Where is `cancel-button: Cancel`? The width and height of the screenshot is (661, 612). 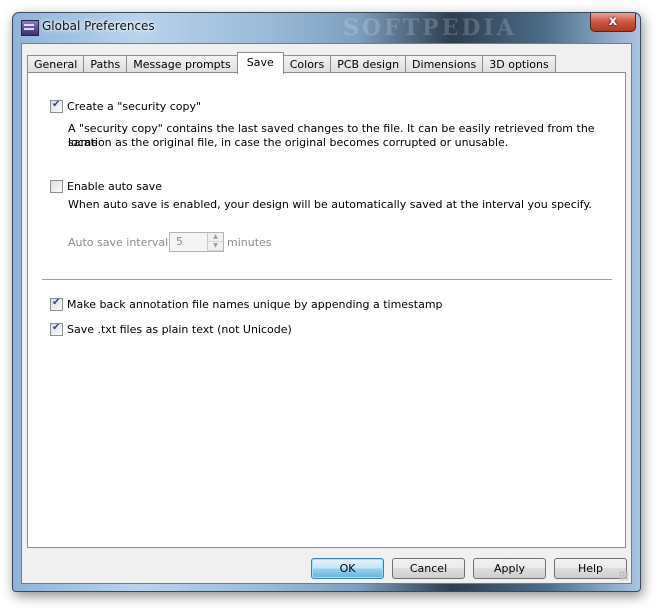 cancel-button: Cancel is located at coordinates (428, 568).